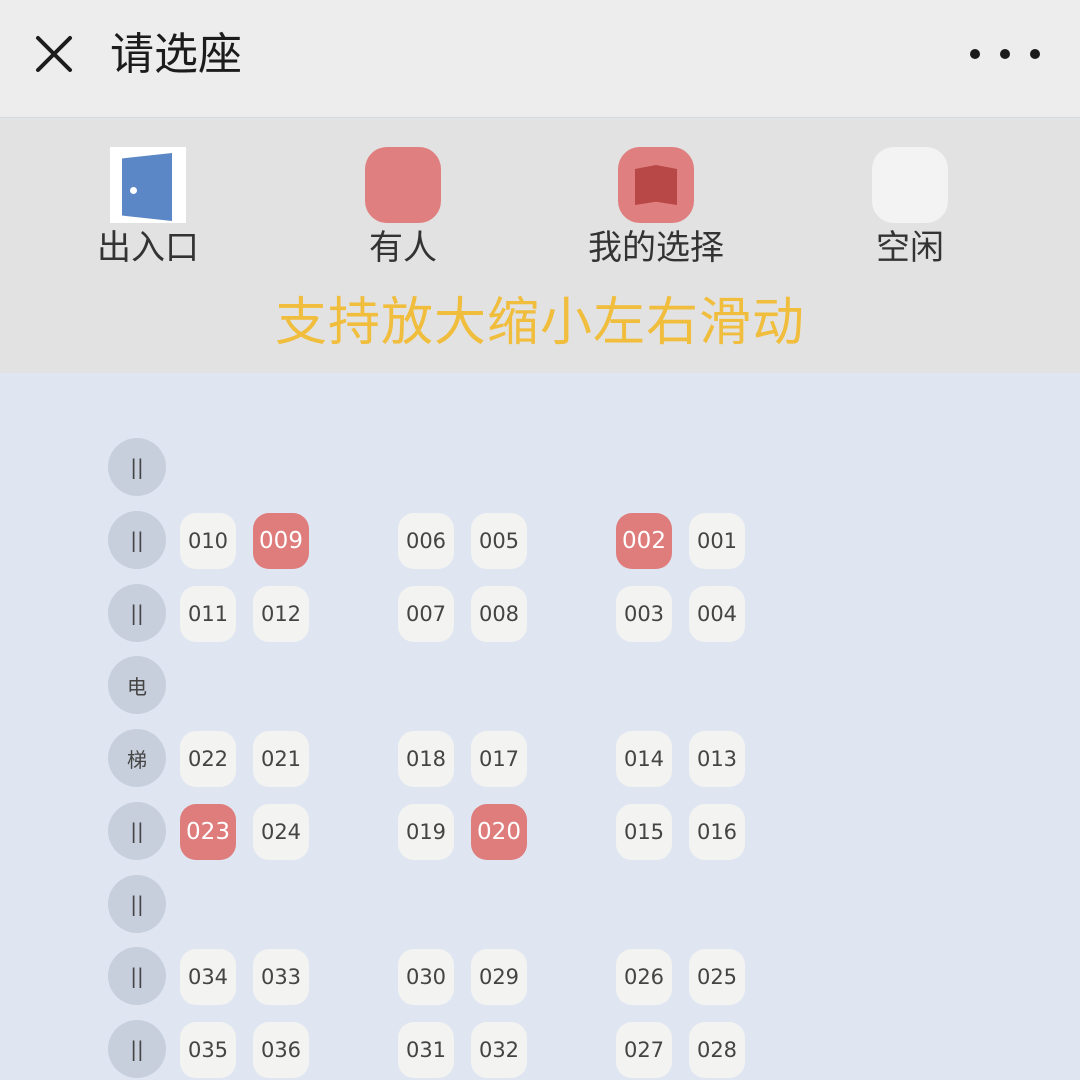 The image size is (1080, 1080). What do you see at coordinates (426, 614) in the screenshot?
I see `seat-007: 007` at bounding box center [426, 614].